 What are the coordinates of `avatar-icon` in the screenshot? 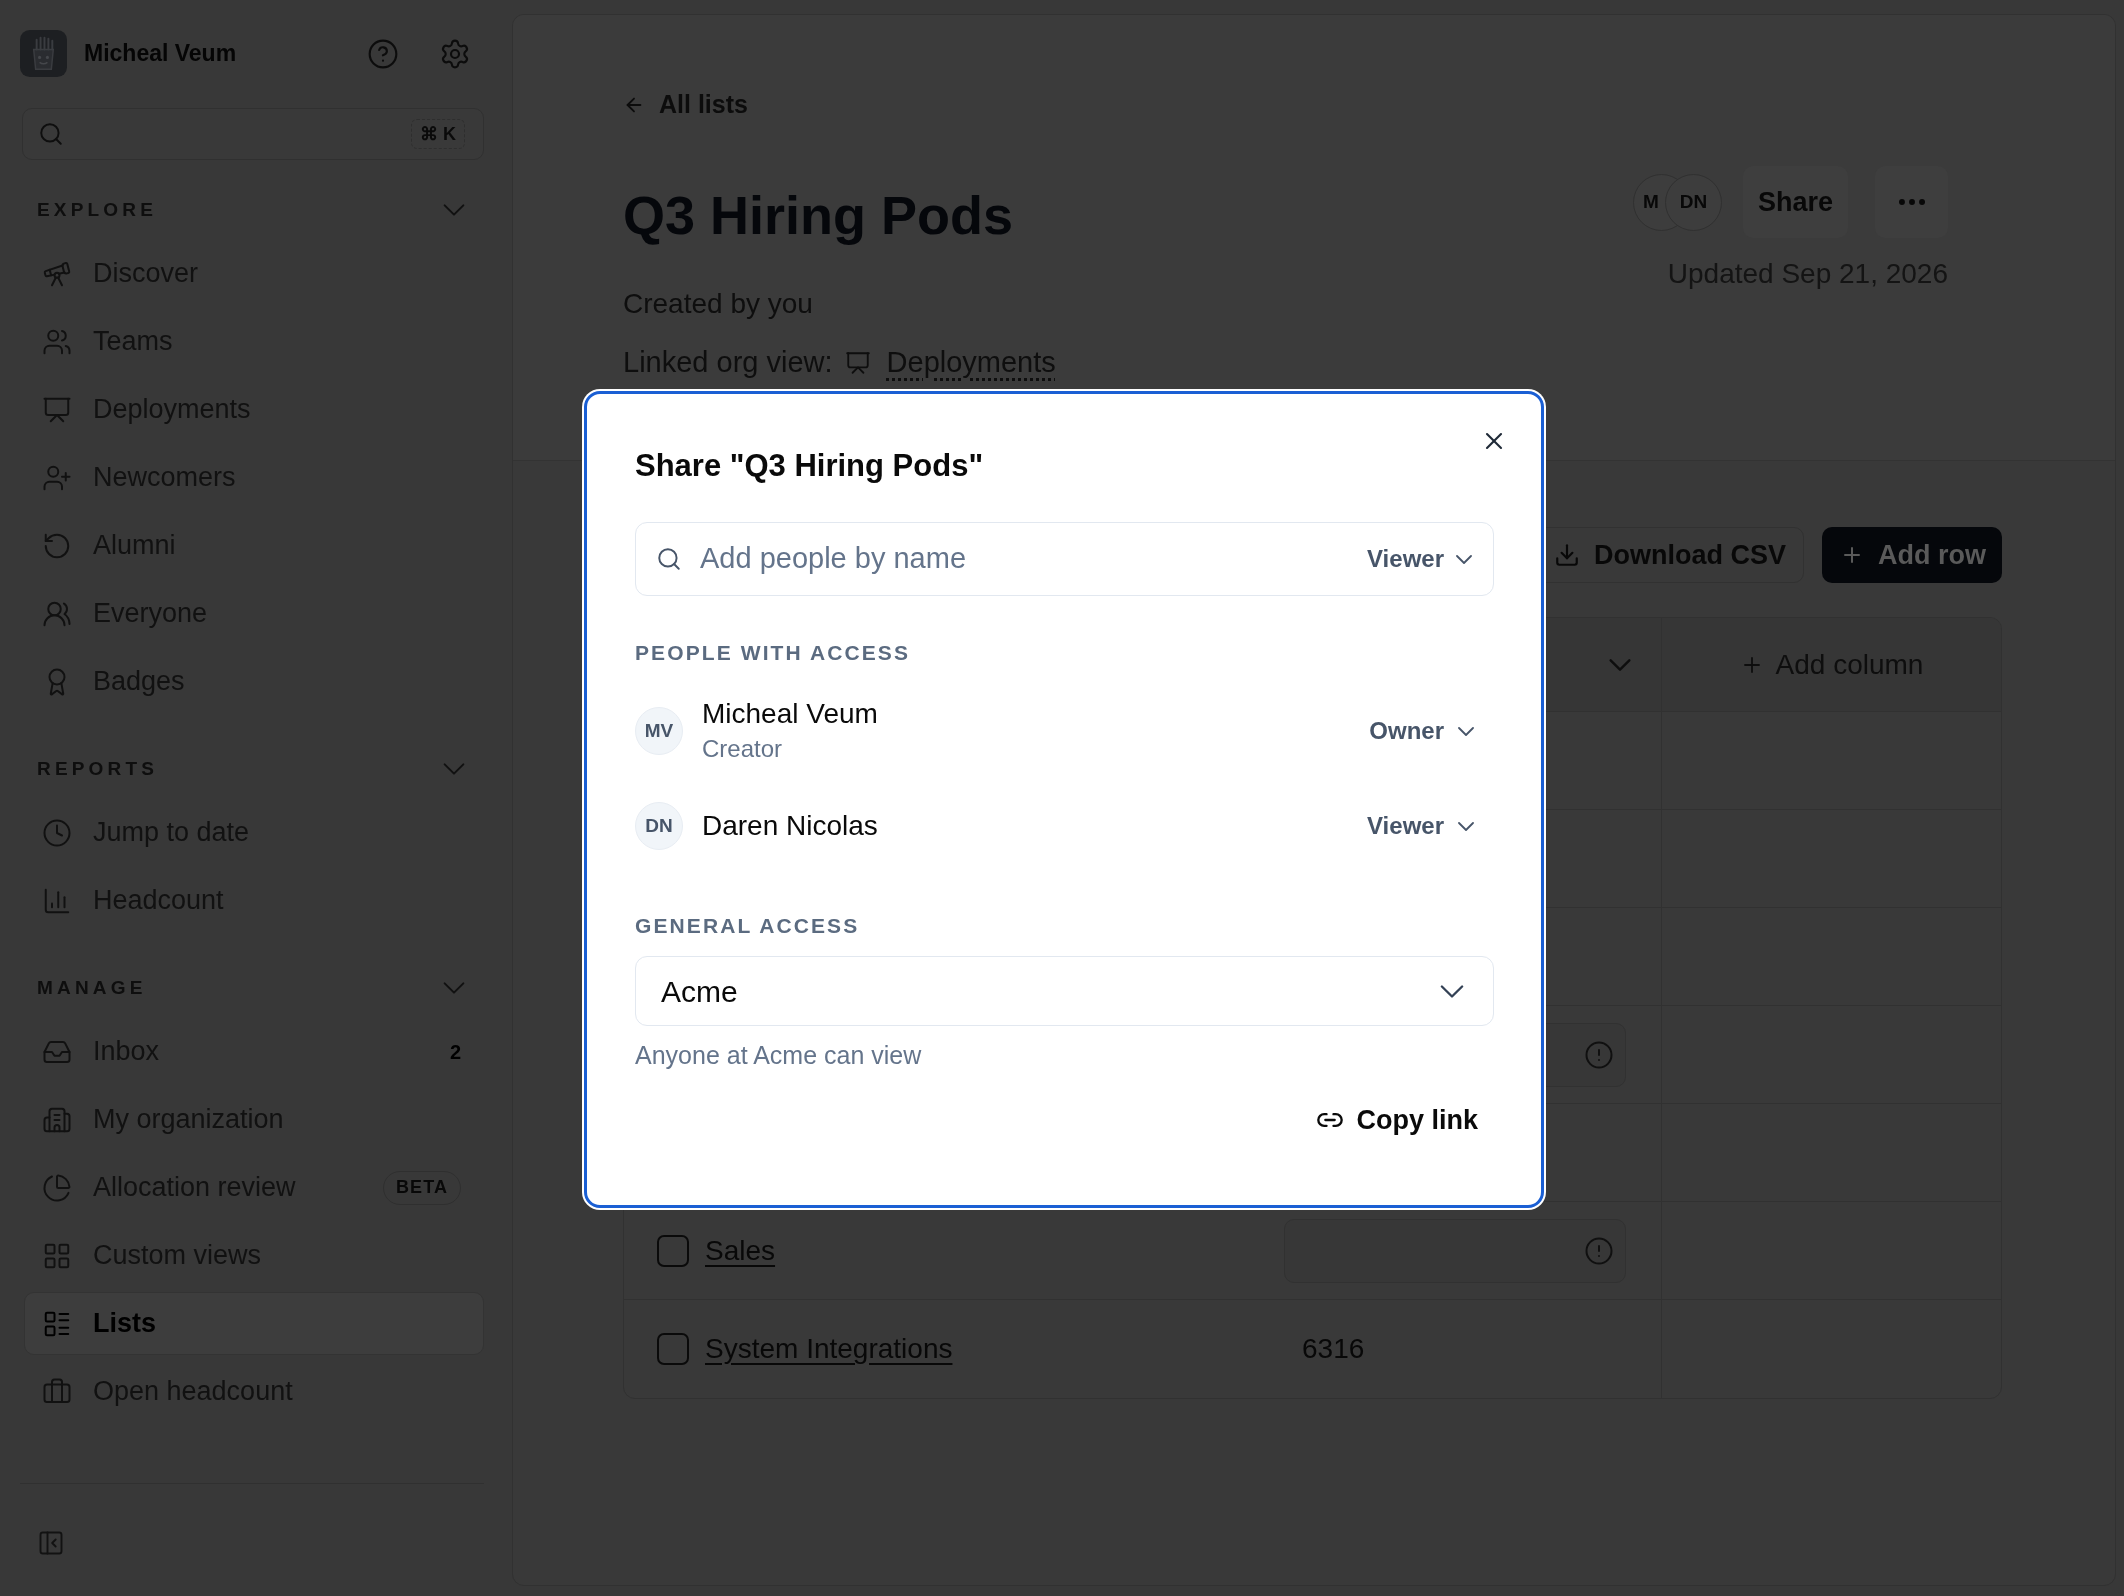 It's located at (43, 53).